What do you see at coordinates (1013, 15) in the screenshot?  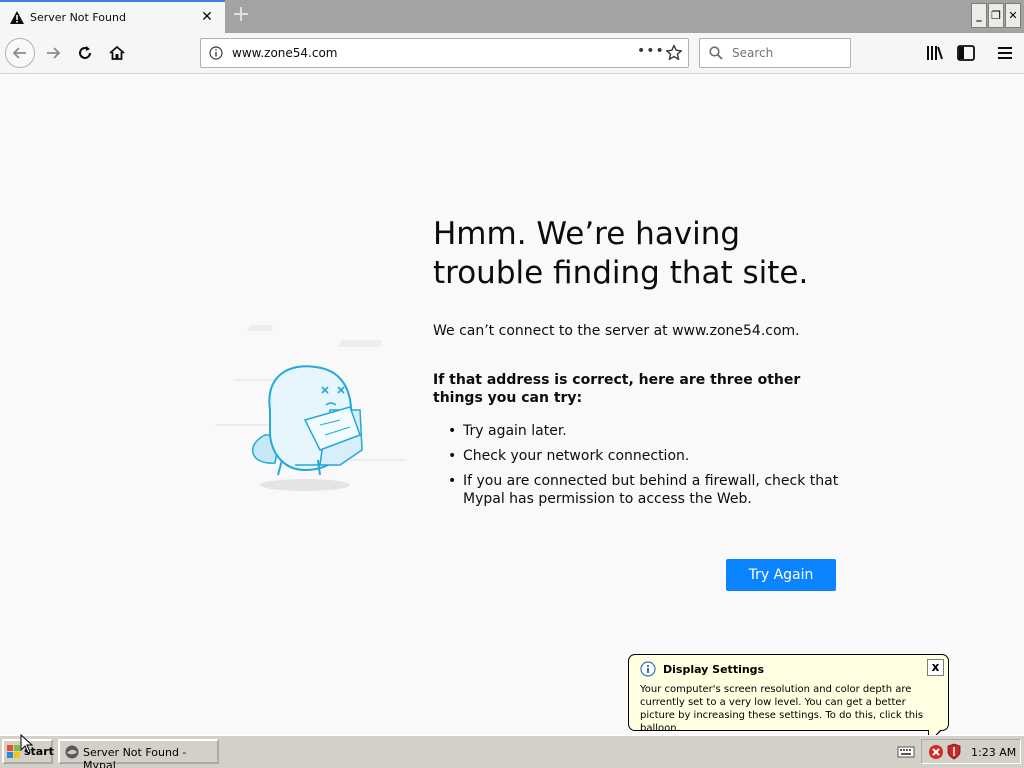 I see `close-button: ✕` at bounding box center [1013, 15].